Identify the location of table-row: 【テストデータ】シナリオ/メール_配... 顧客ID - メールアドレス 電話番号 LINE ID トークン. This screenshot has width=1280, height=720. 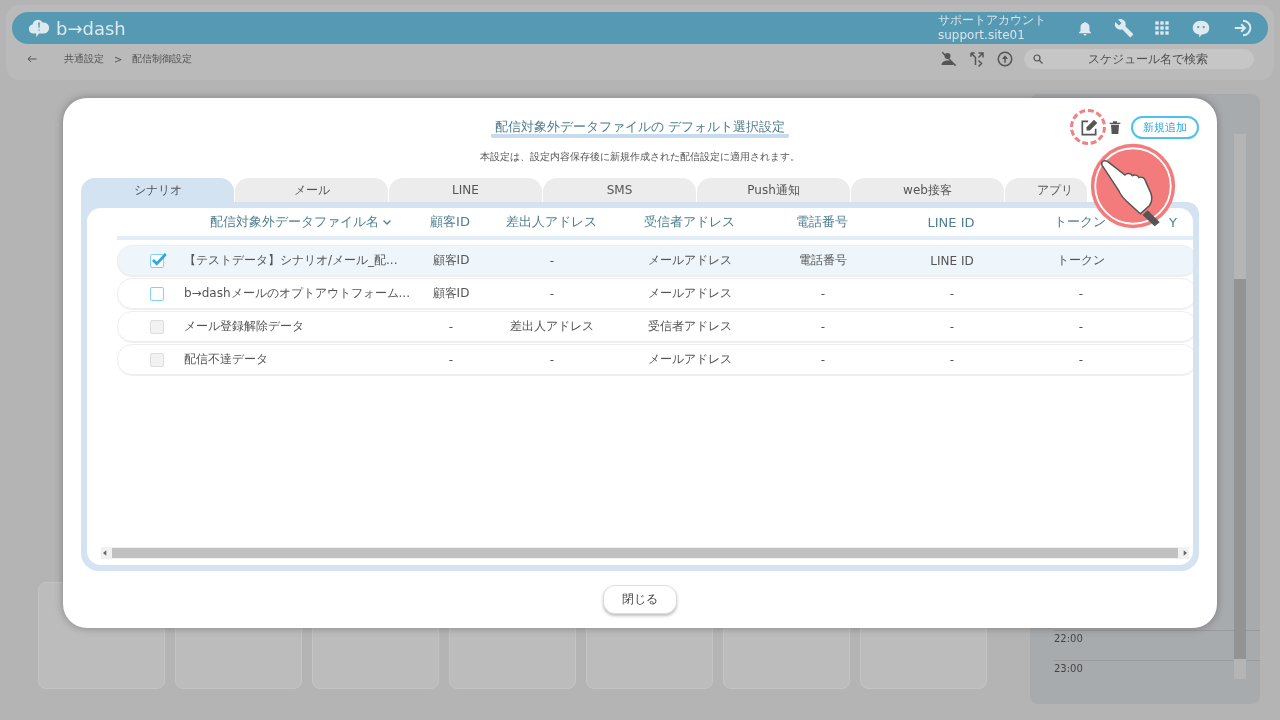
(655, 260).